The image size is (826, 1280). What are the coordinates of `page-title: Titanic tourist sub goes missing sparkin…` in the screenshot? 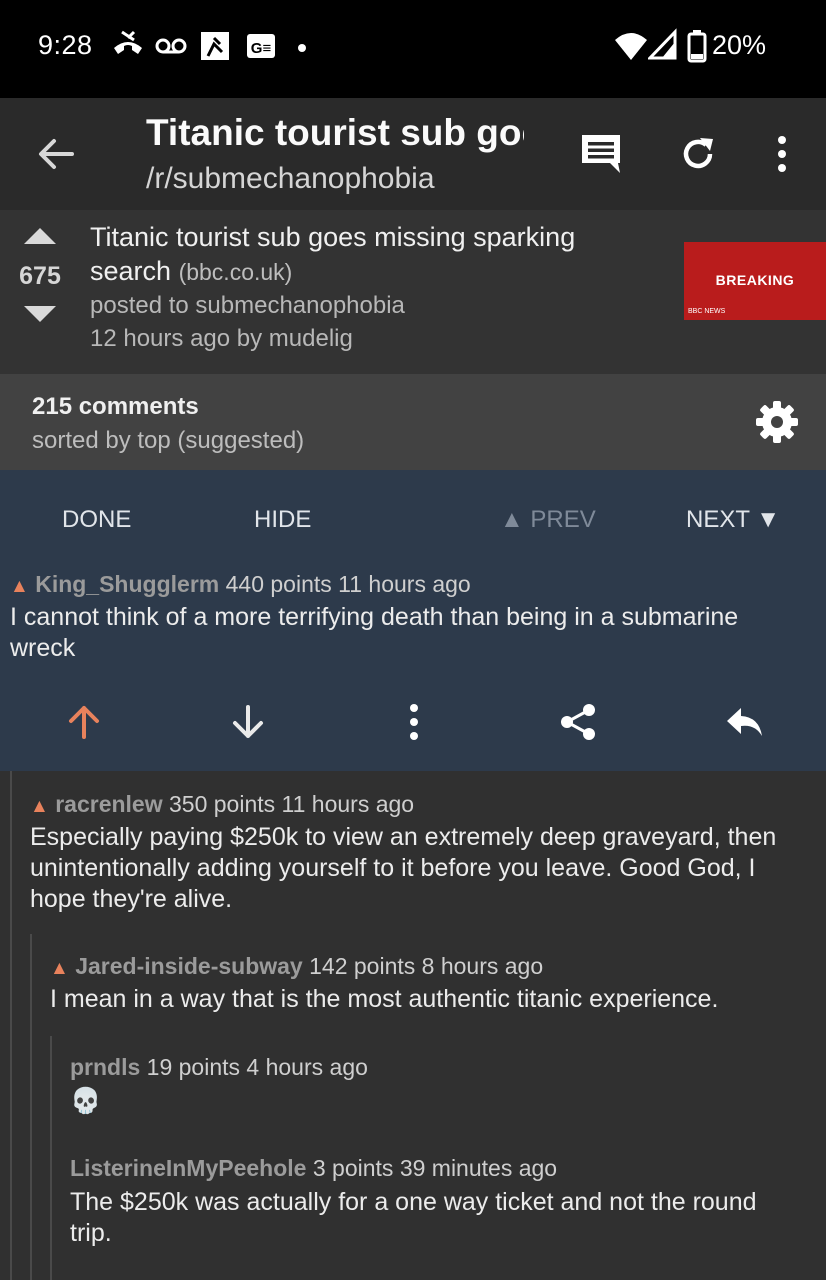 It's located at (335, 132).